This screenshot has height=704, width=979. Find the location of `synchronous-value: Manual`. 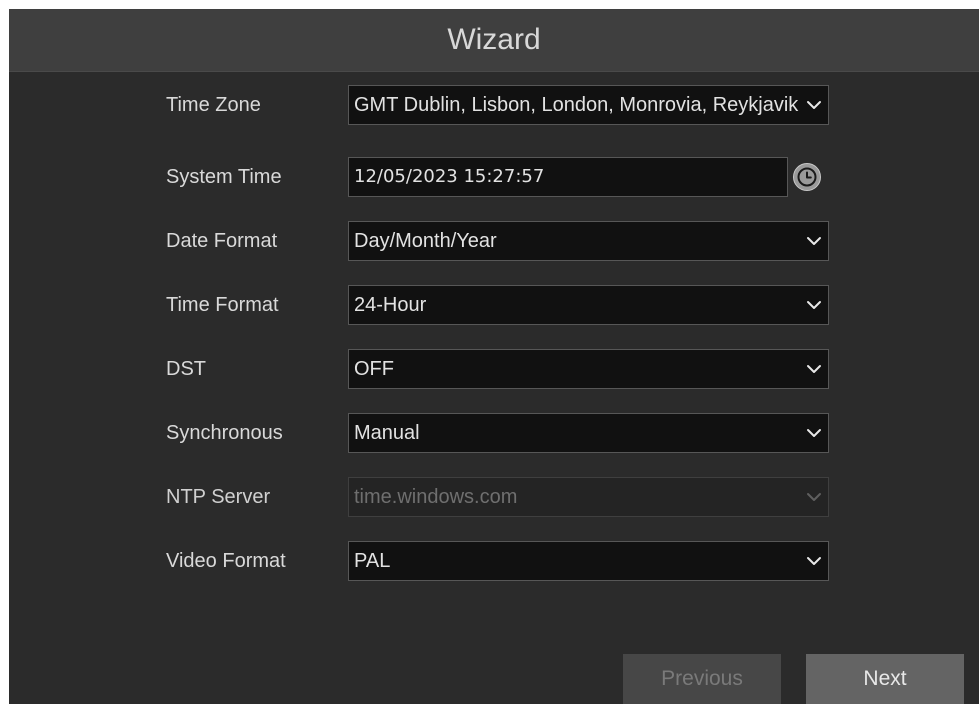

synchronous-value: Manual is located at coordinates (387, 433).